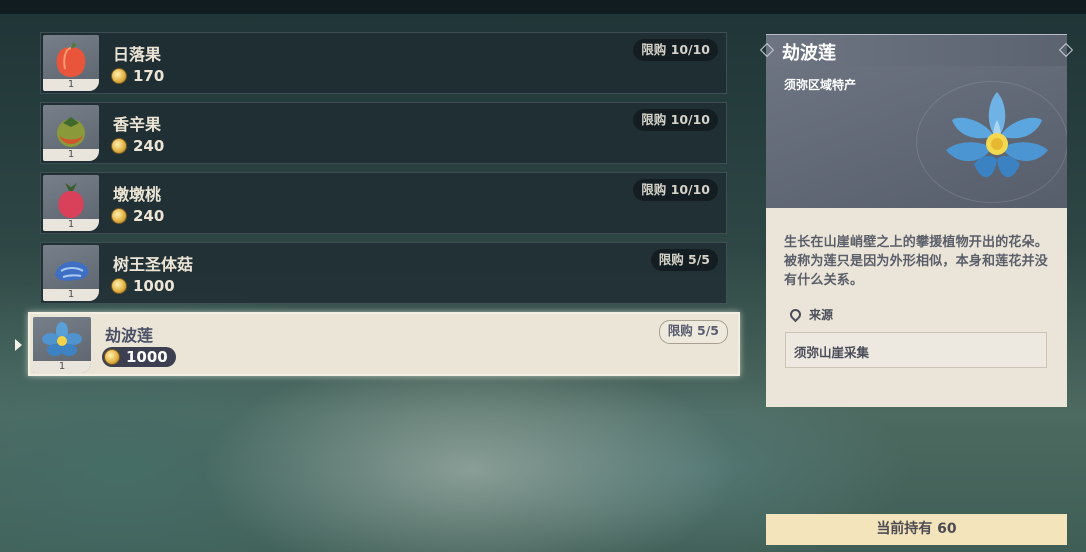 This screenshot has width=1086, height=552. I want to click on source-value: 须弥山崖采集, so click(832, 352).